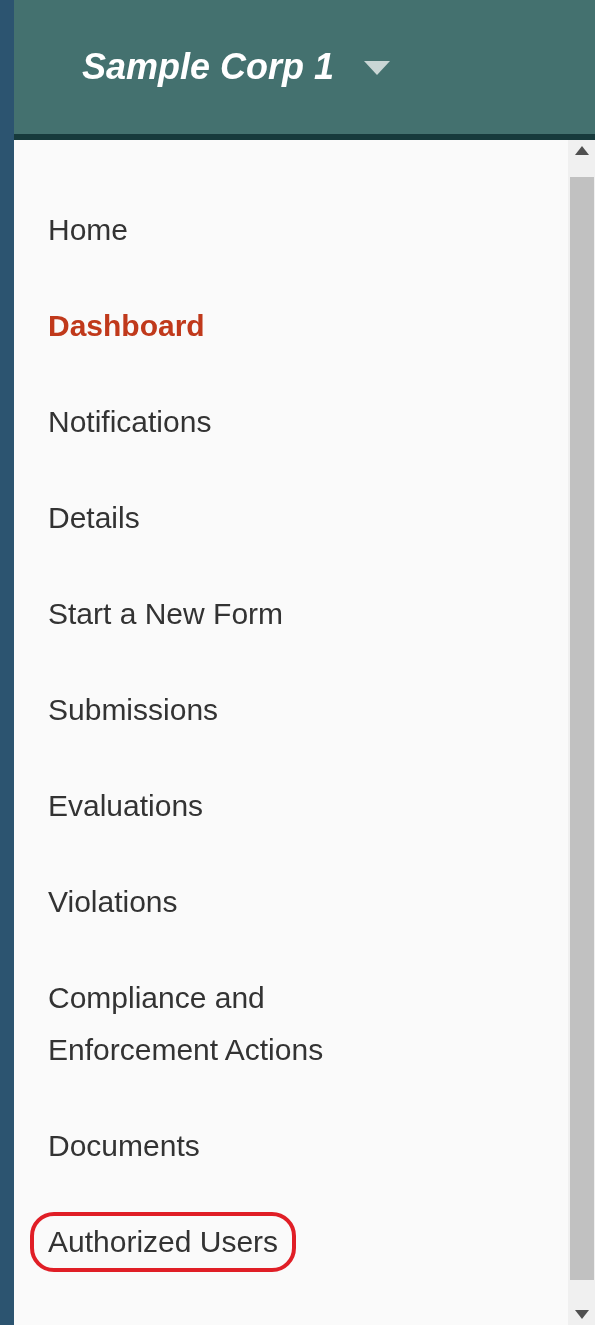  Describe the element at coordinates (88, 230) in the screenshot. I see `menu-item: Home` at that location.